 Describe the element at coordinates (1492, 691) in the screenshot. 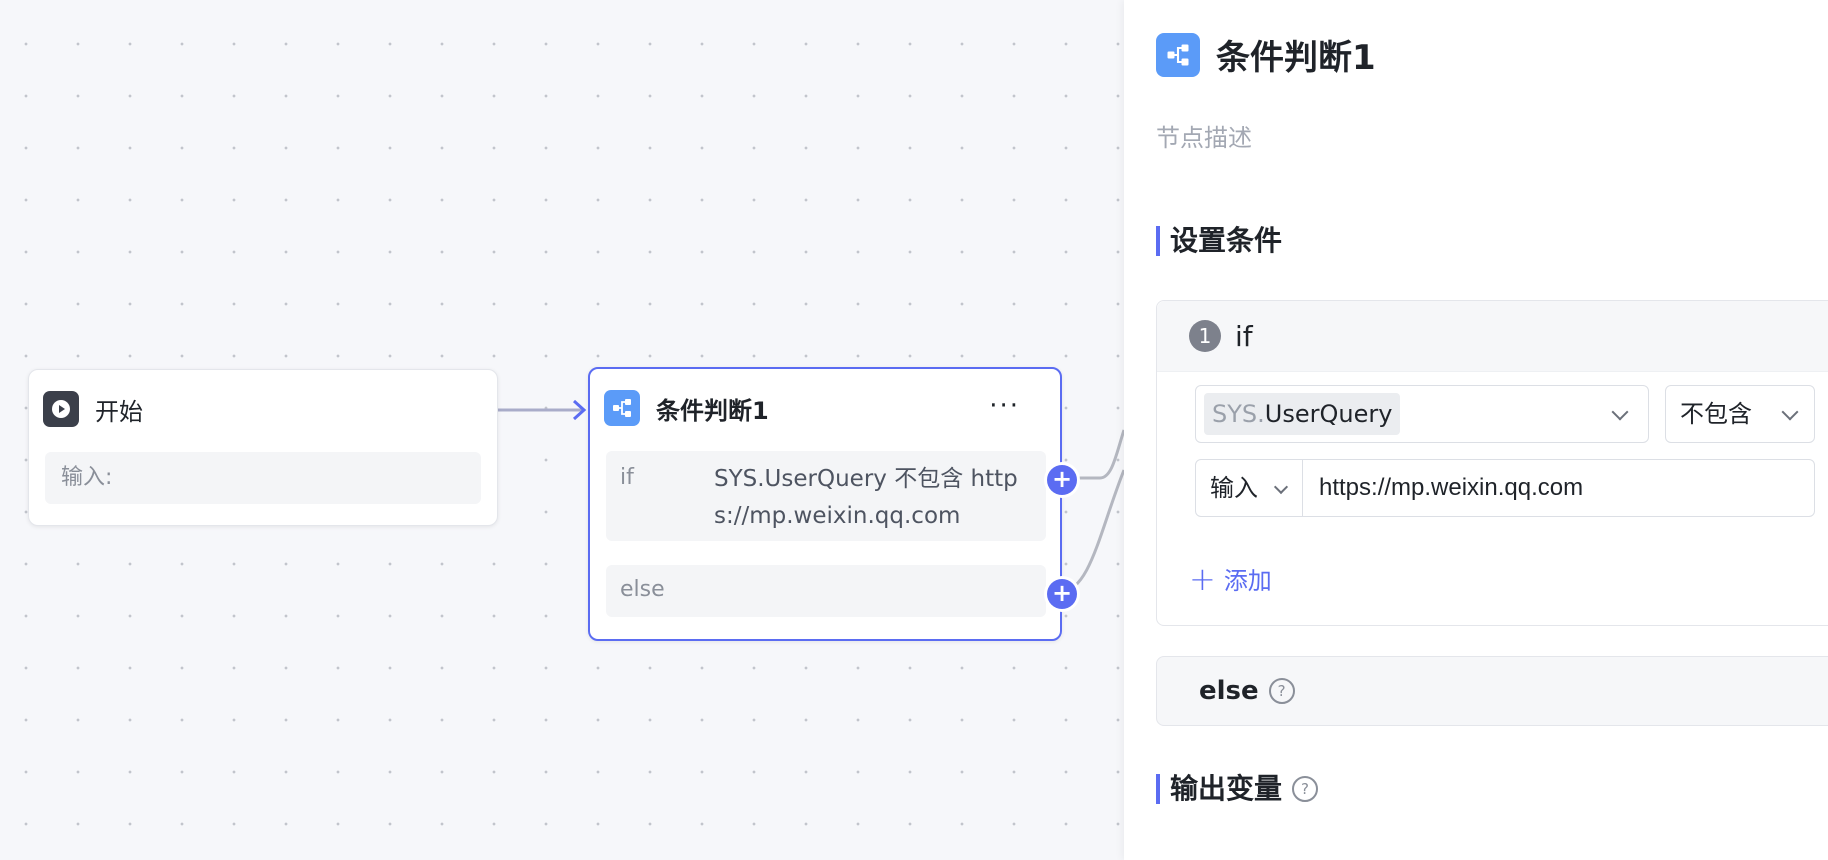

I see `else-card: else ?` at that location.